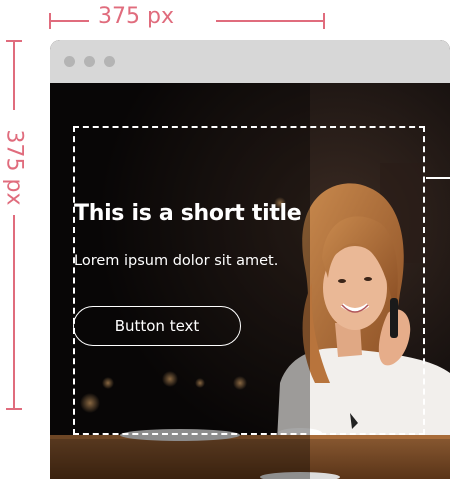 The image size is (450, 479). Describe the element at coordinates (14, 167) in the screenshot. I see `height-dimension-label: 375 px` at that location.